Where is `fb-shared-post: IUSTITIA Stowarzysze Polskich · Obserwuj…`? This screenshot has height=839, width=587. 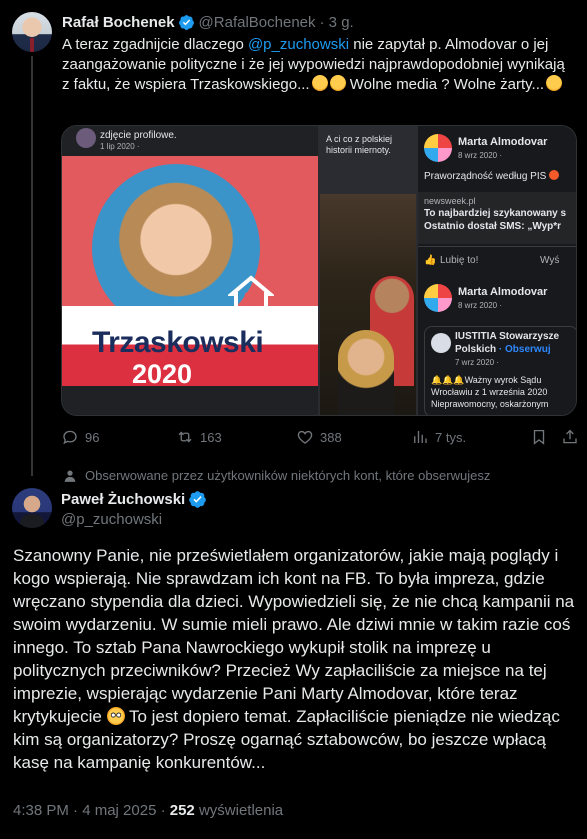 fb-shared-post: IUSTITIA Stowarzysze Polskich · Obserwuj… is located at coordinates (500, 370).